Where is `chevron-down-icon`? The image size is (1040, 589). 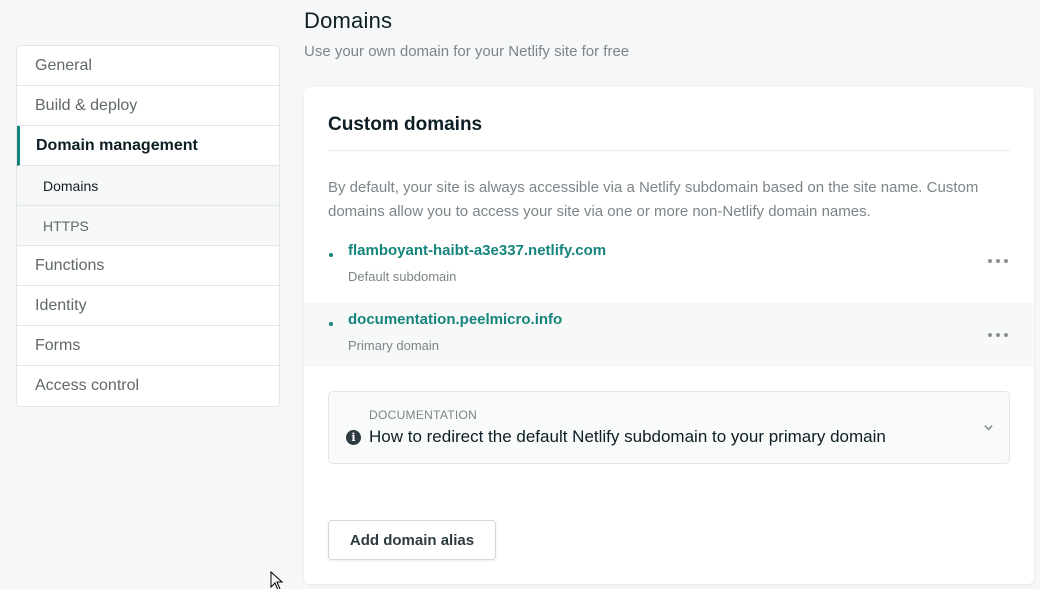
chevron-down-icon is located at coordinates (988, 428).